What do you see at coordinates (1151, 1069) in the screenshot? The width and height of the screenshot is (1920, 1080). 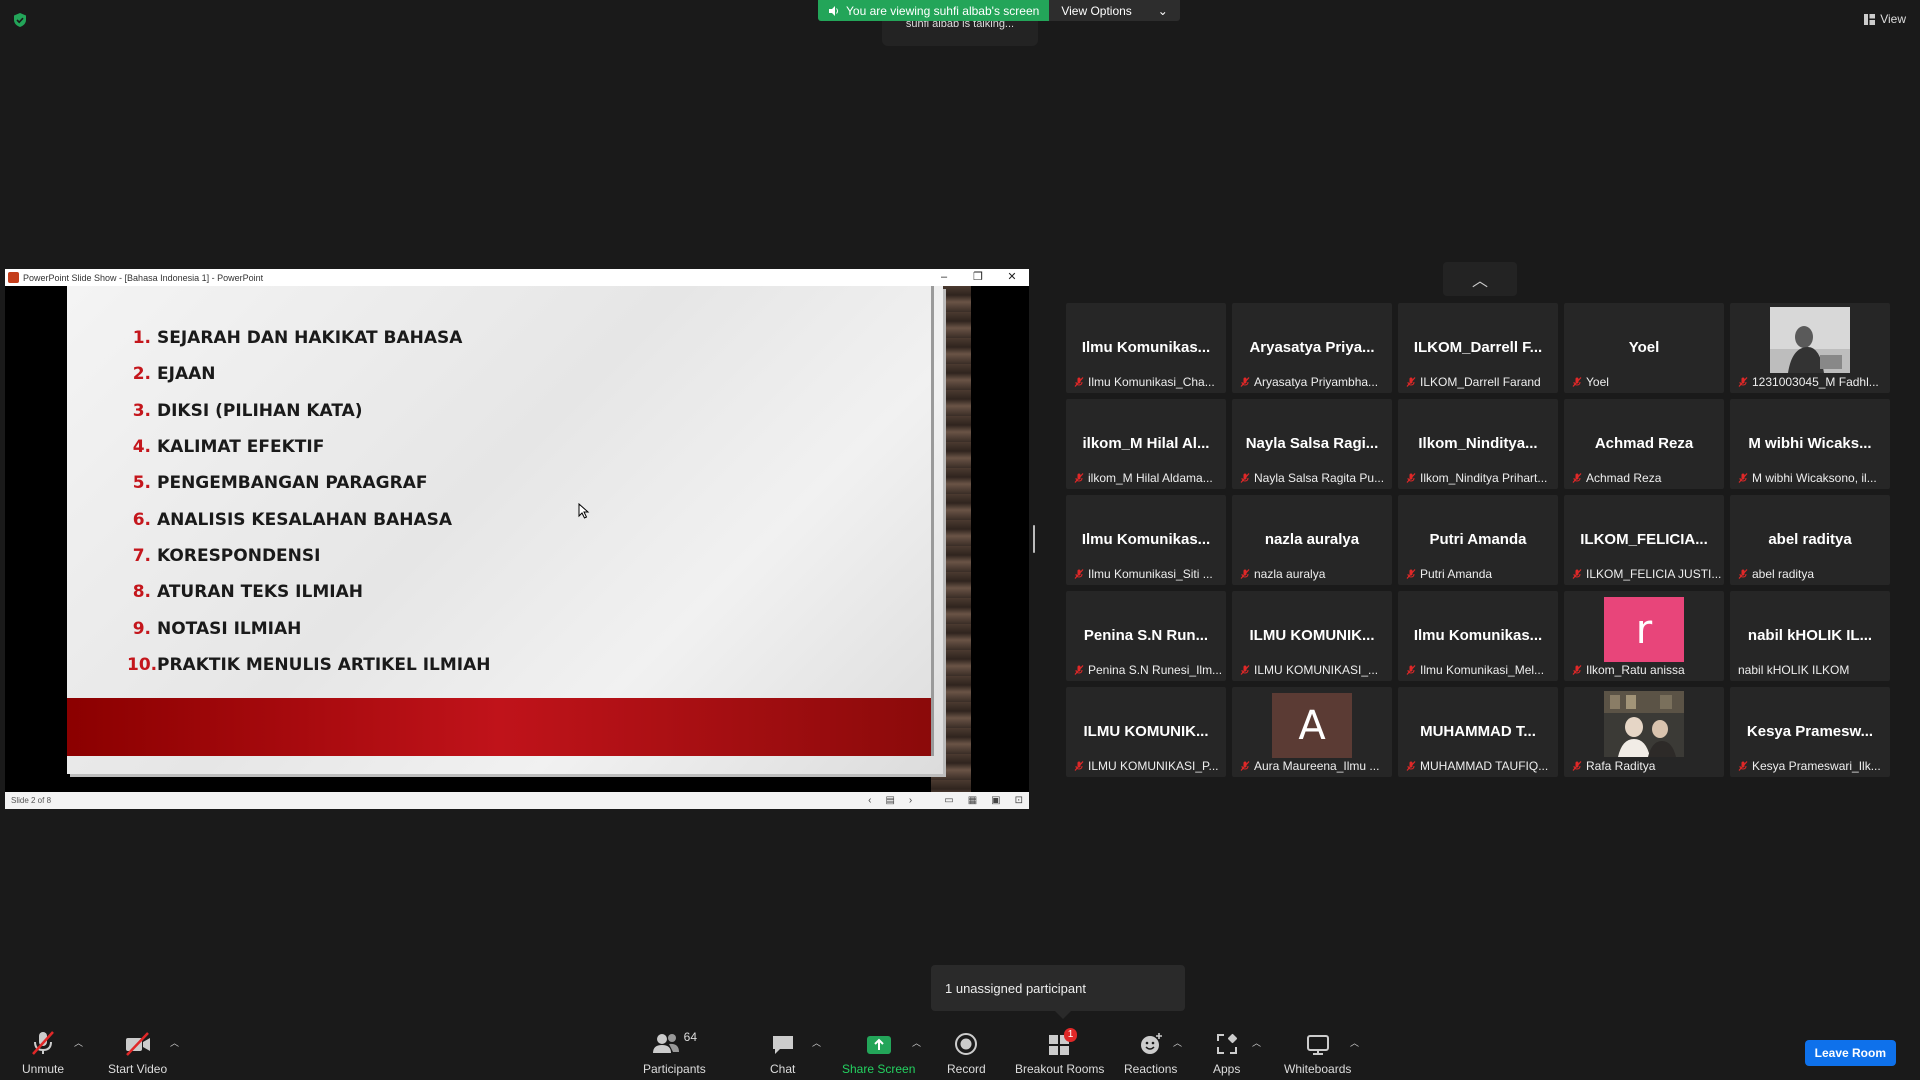 I see `reactions-label: Reactions` at bounding box center [1151, 1069].